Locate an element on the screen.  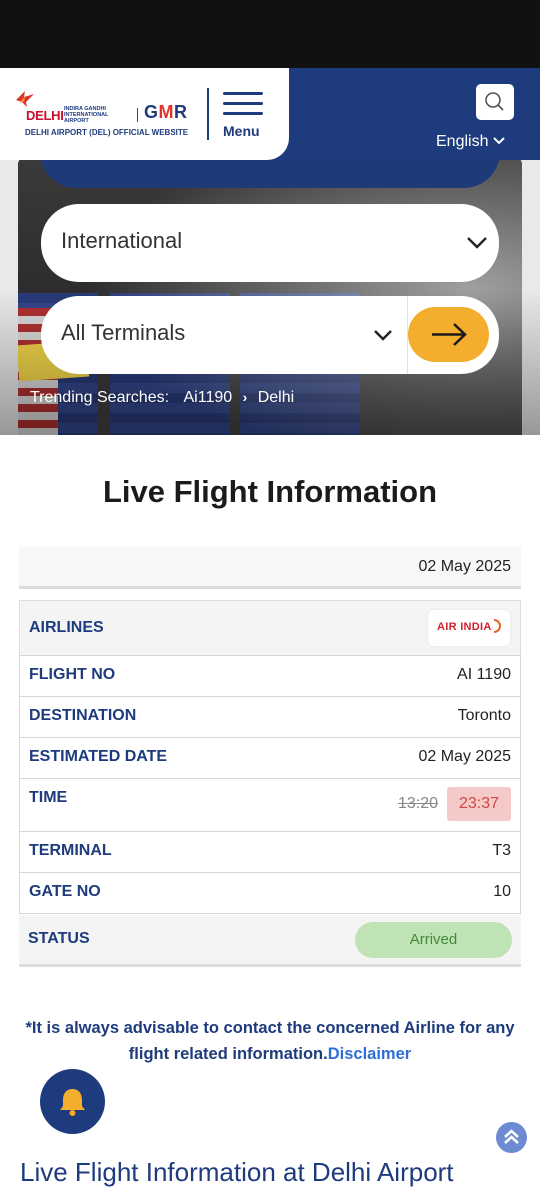
arrow-right-icon is located at coordinates (449, 334).